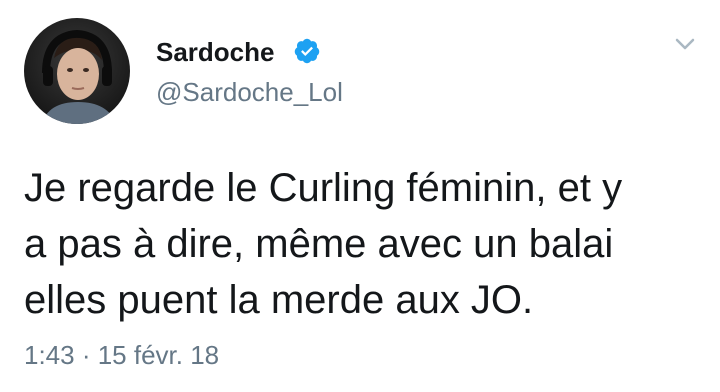 This screenshot has width=720, height=392. What do you see at coordinates (215, 52) in the screenshot?
I see `author-display-name: Sardoche` at bounding box center [215, 52].